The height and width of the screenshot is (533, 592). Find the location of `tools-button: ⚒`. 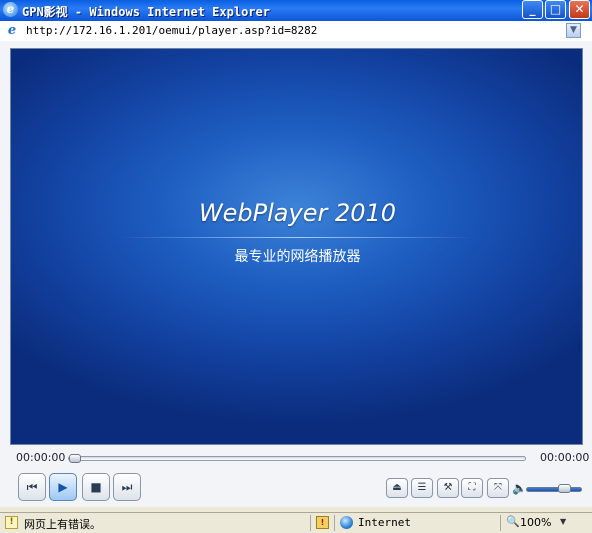

tools-button: ⚒ is located at coordinates (448, 488).